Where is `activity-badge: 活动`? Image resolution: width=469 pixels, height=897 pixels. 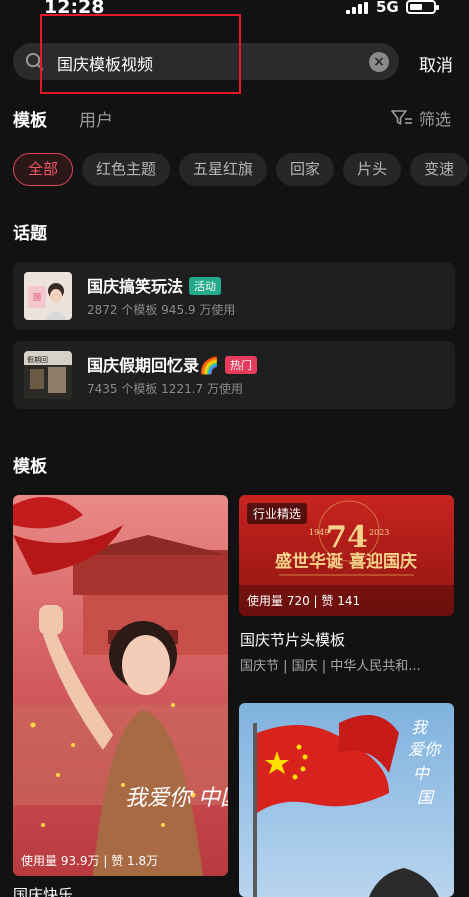 activity-badge: 活动 is located at coordinates (205, 286).